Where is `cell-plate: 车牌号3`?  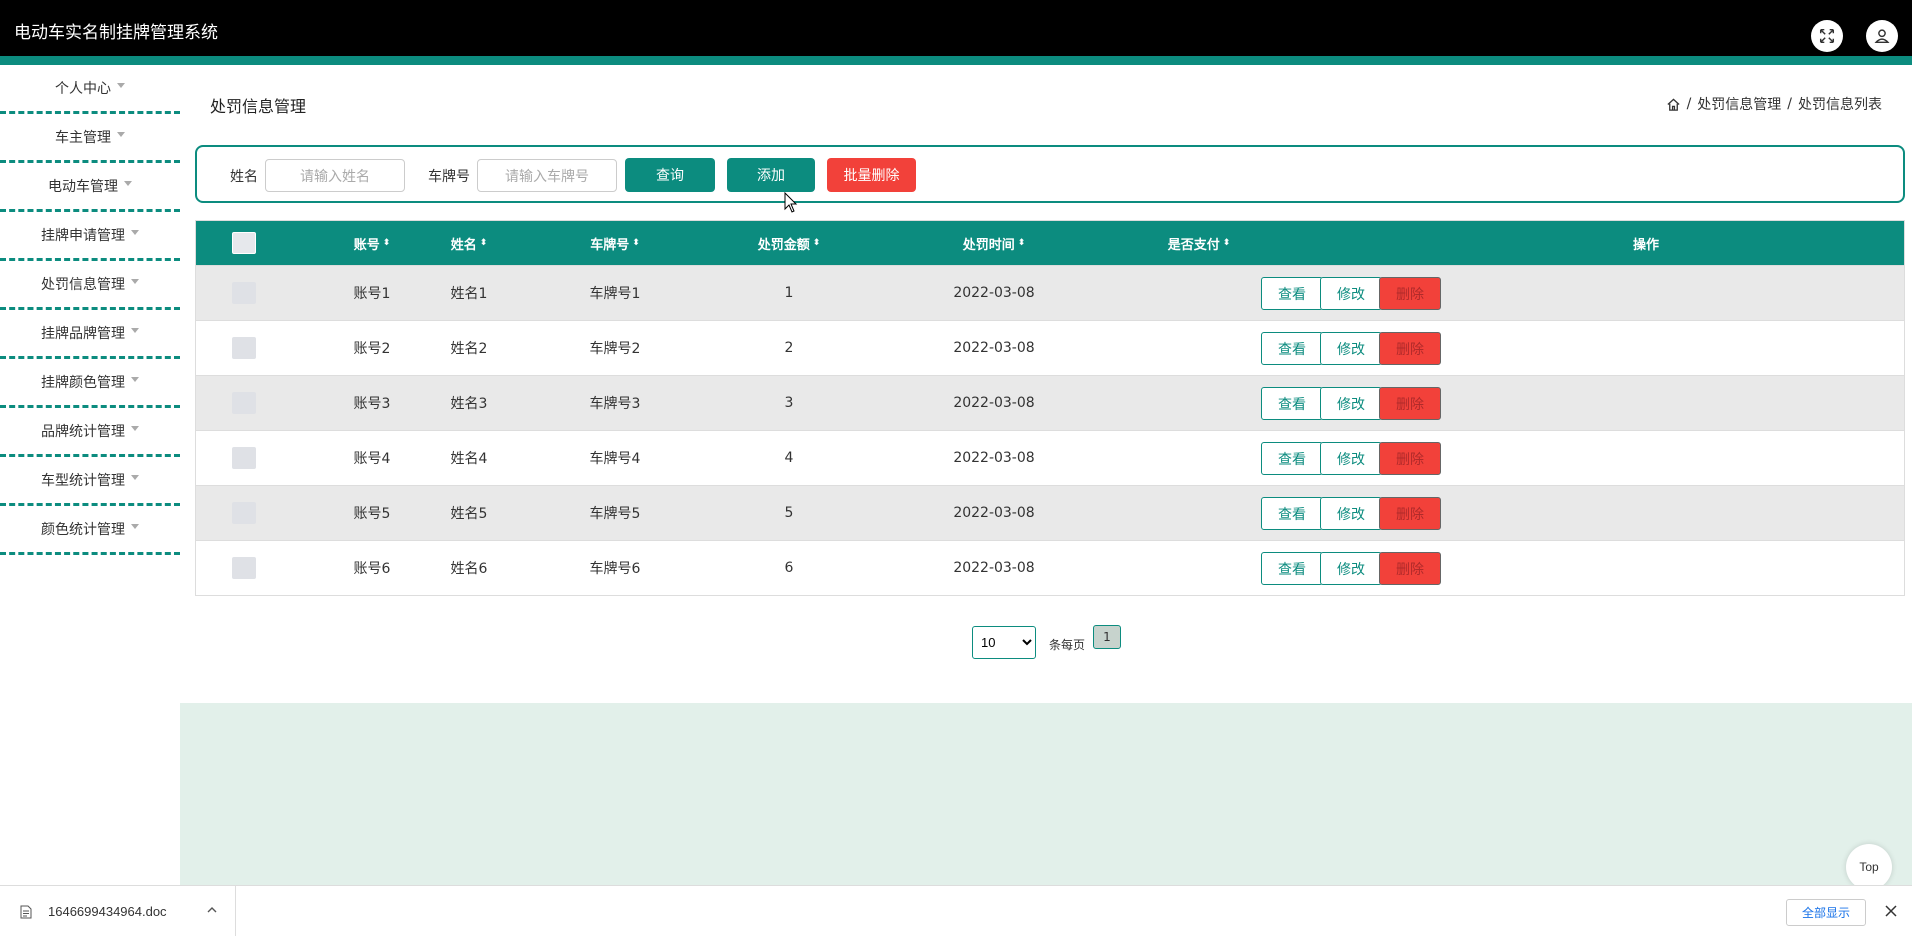 cell-plate: 车牌号3 is located at coordinates (615, 404).